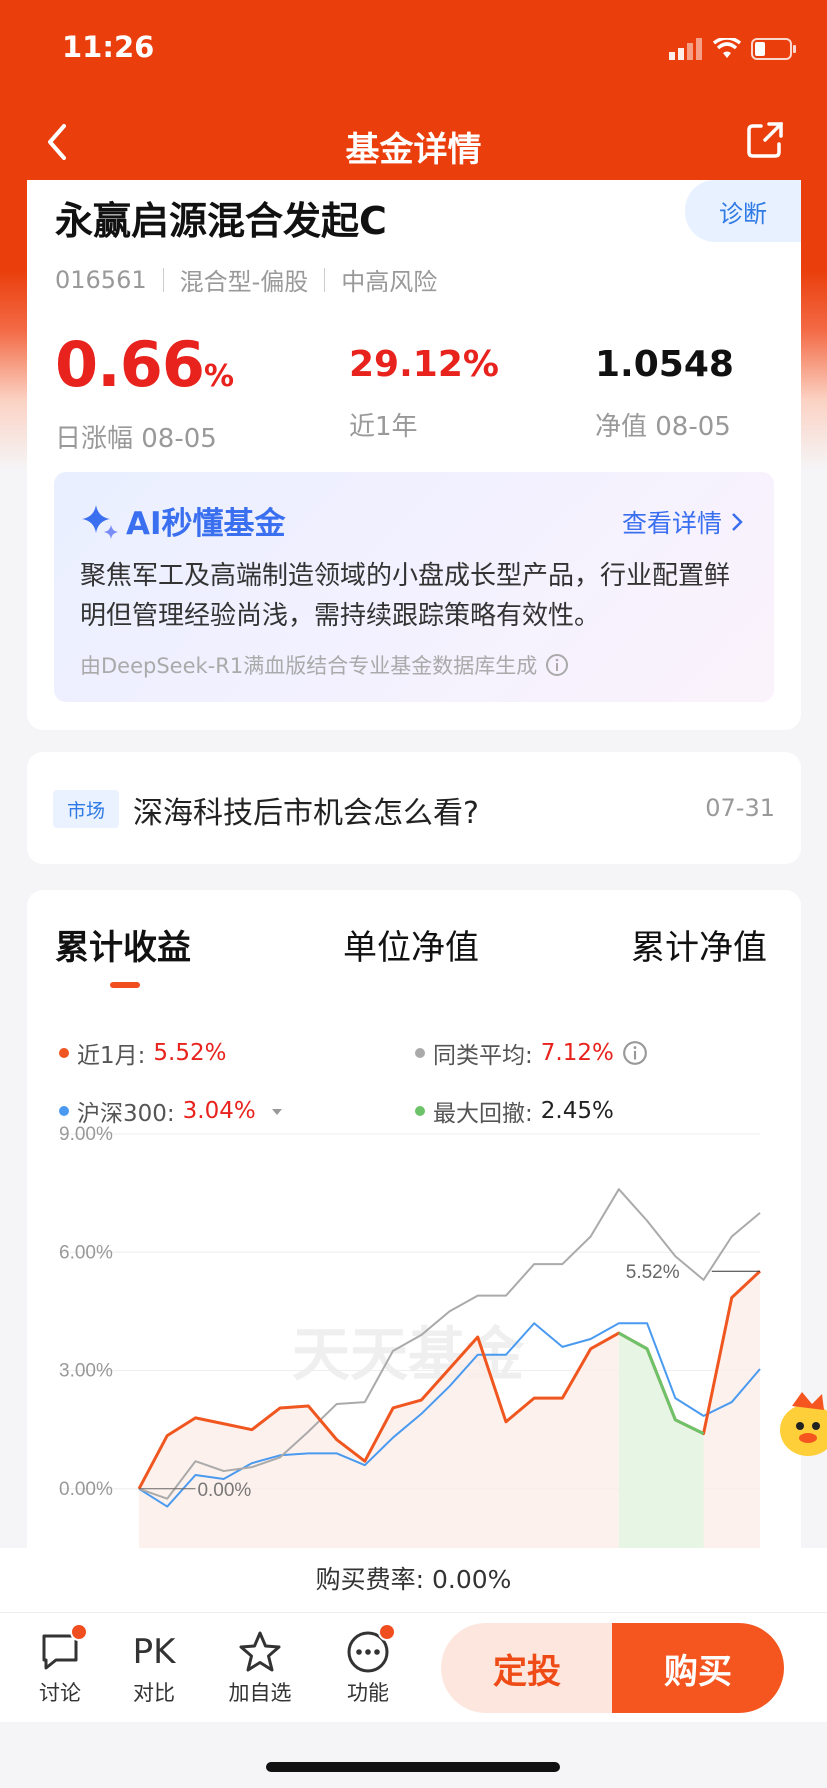  I want to click on status-icons, so click(733, 49).